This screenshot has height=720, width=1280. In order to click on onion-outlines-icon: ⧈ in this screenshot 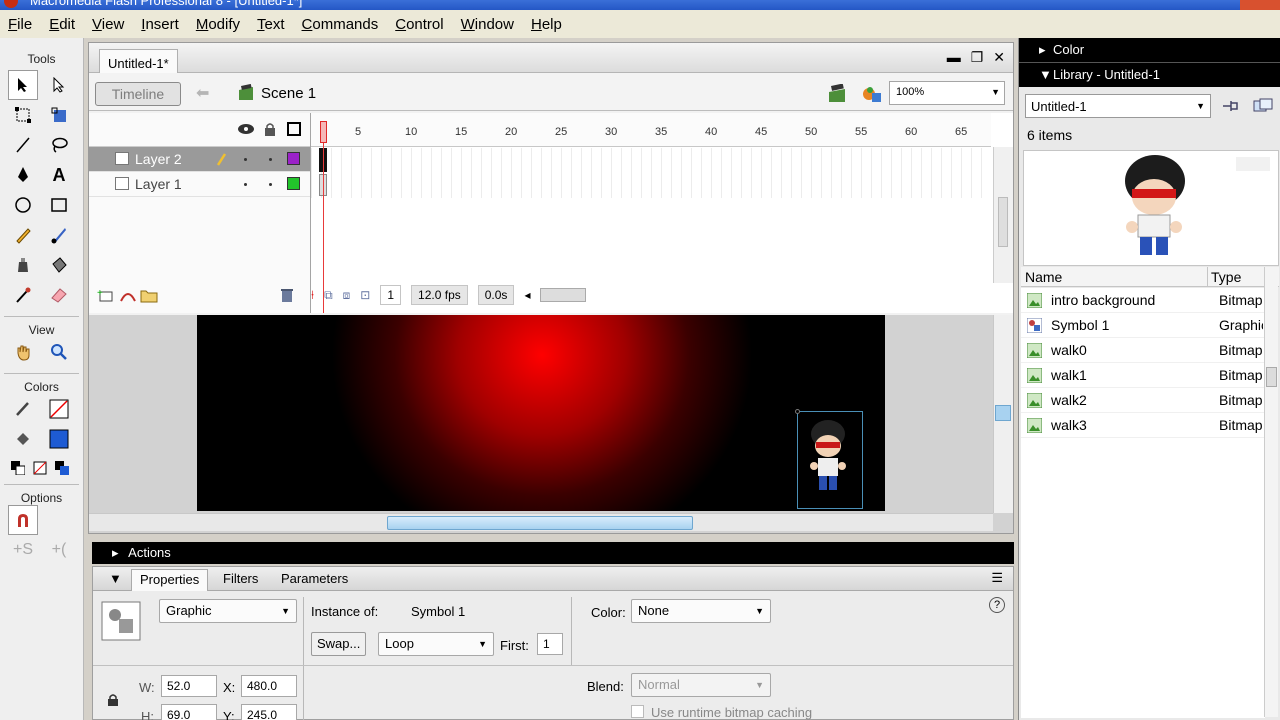, I will do `click(347, 295)`.